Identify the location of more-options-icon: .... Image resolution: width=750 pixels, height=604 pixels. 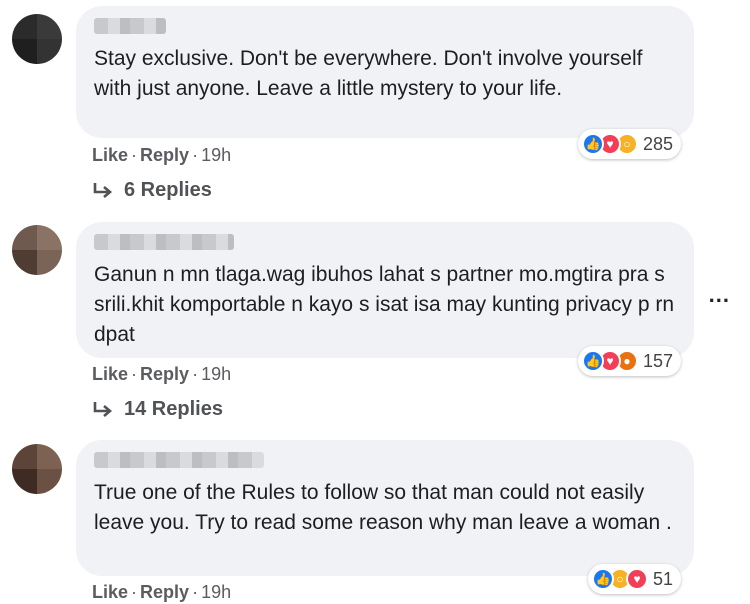
(719, 295).